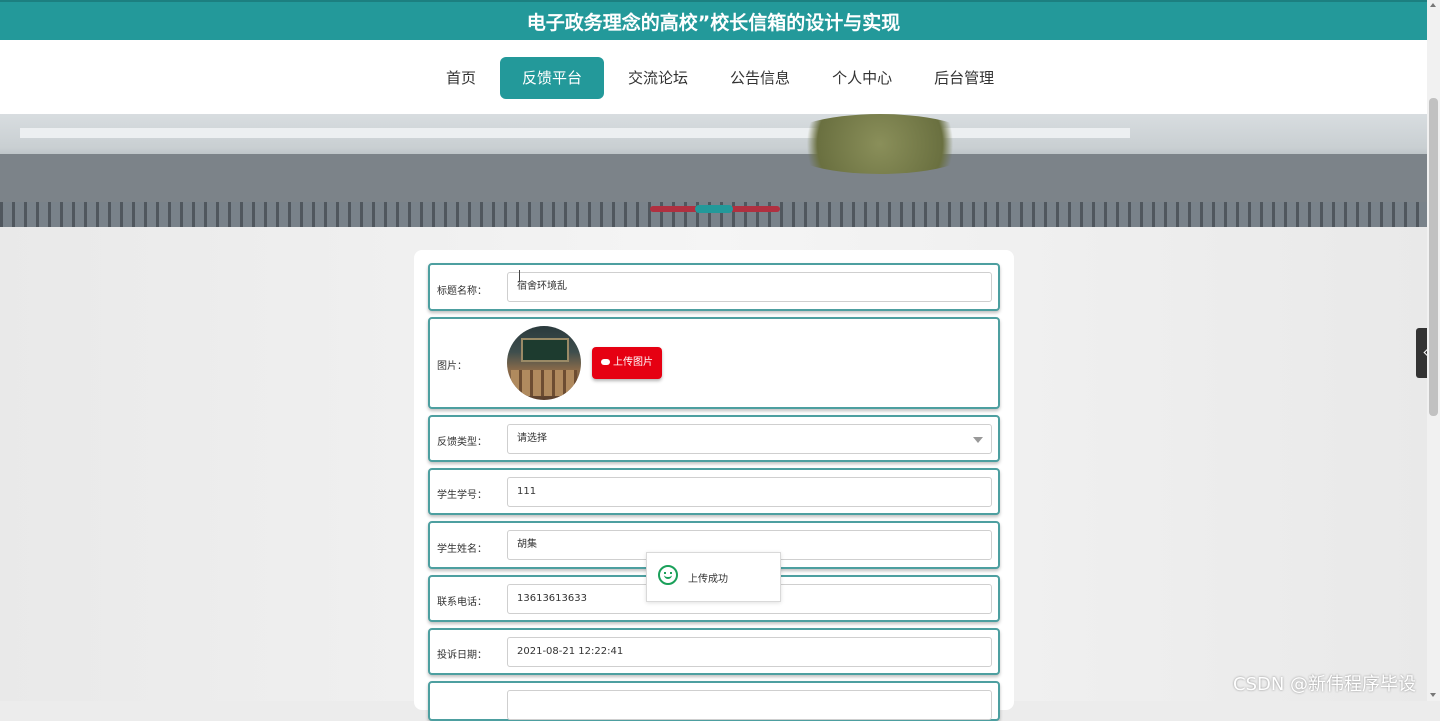  I want to click on form-row-type: 反馈类型： 请选择, so click(714, 438).